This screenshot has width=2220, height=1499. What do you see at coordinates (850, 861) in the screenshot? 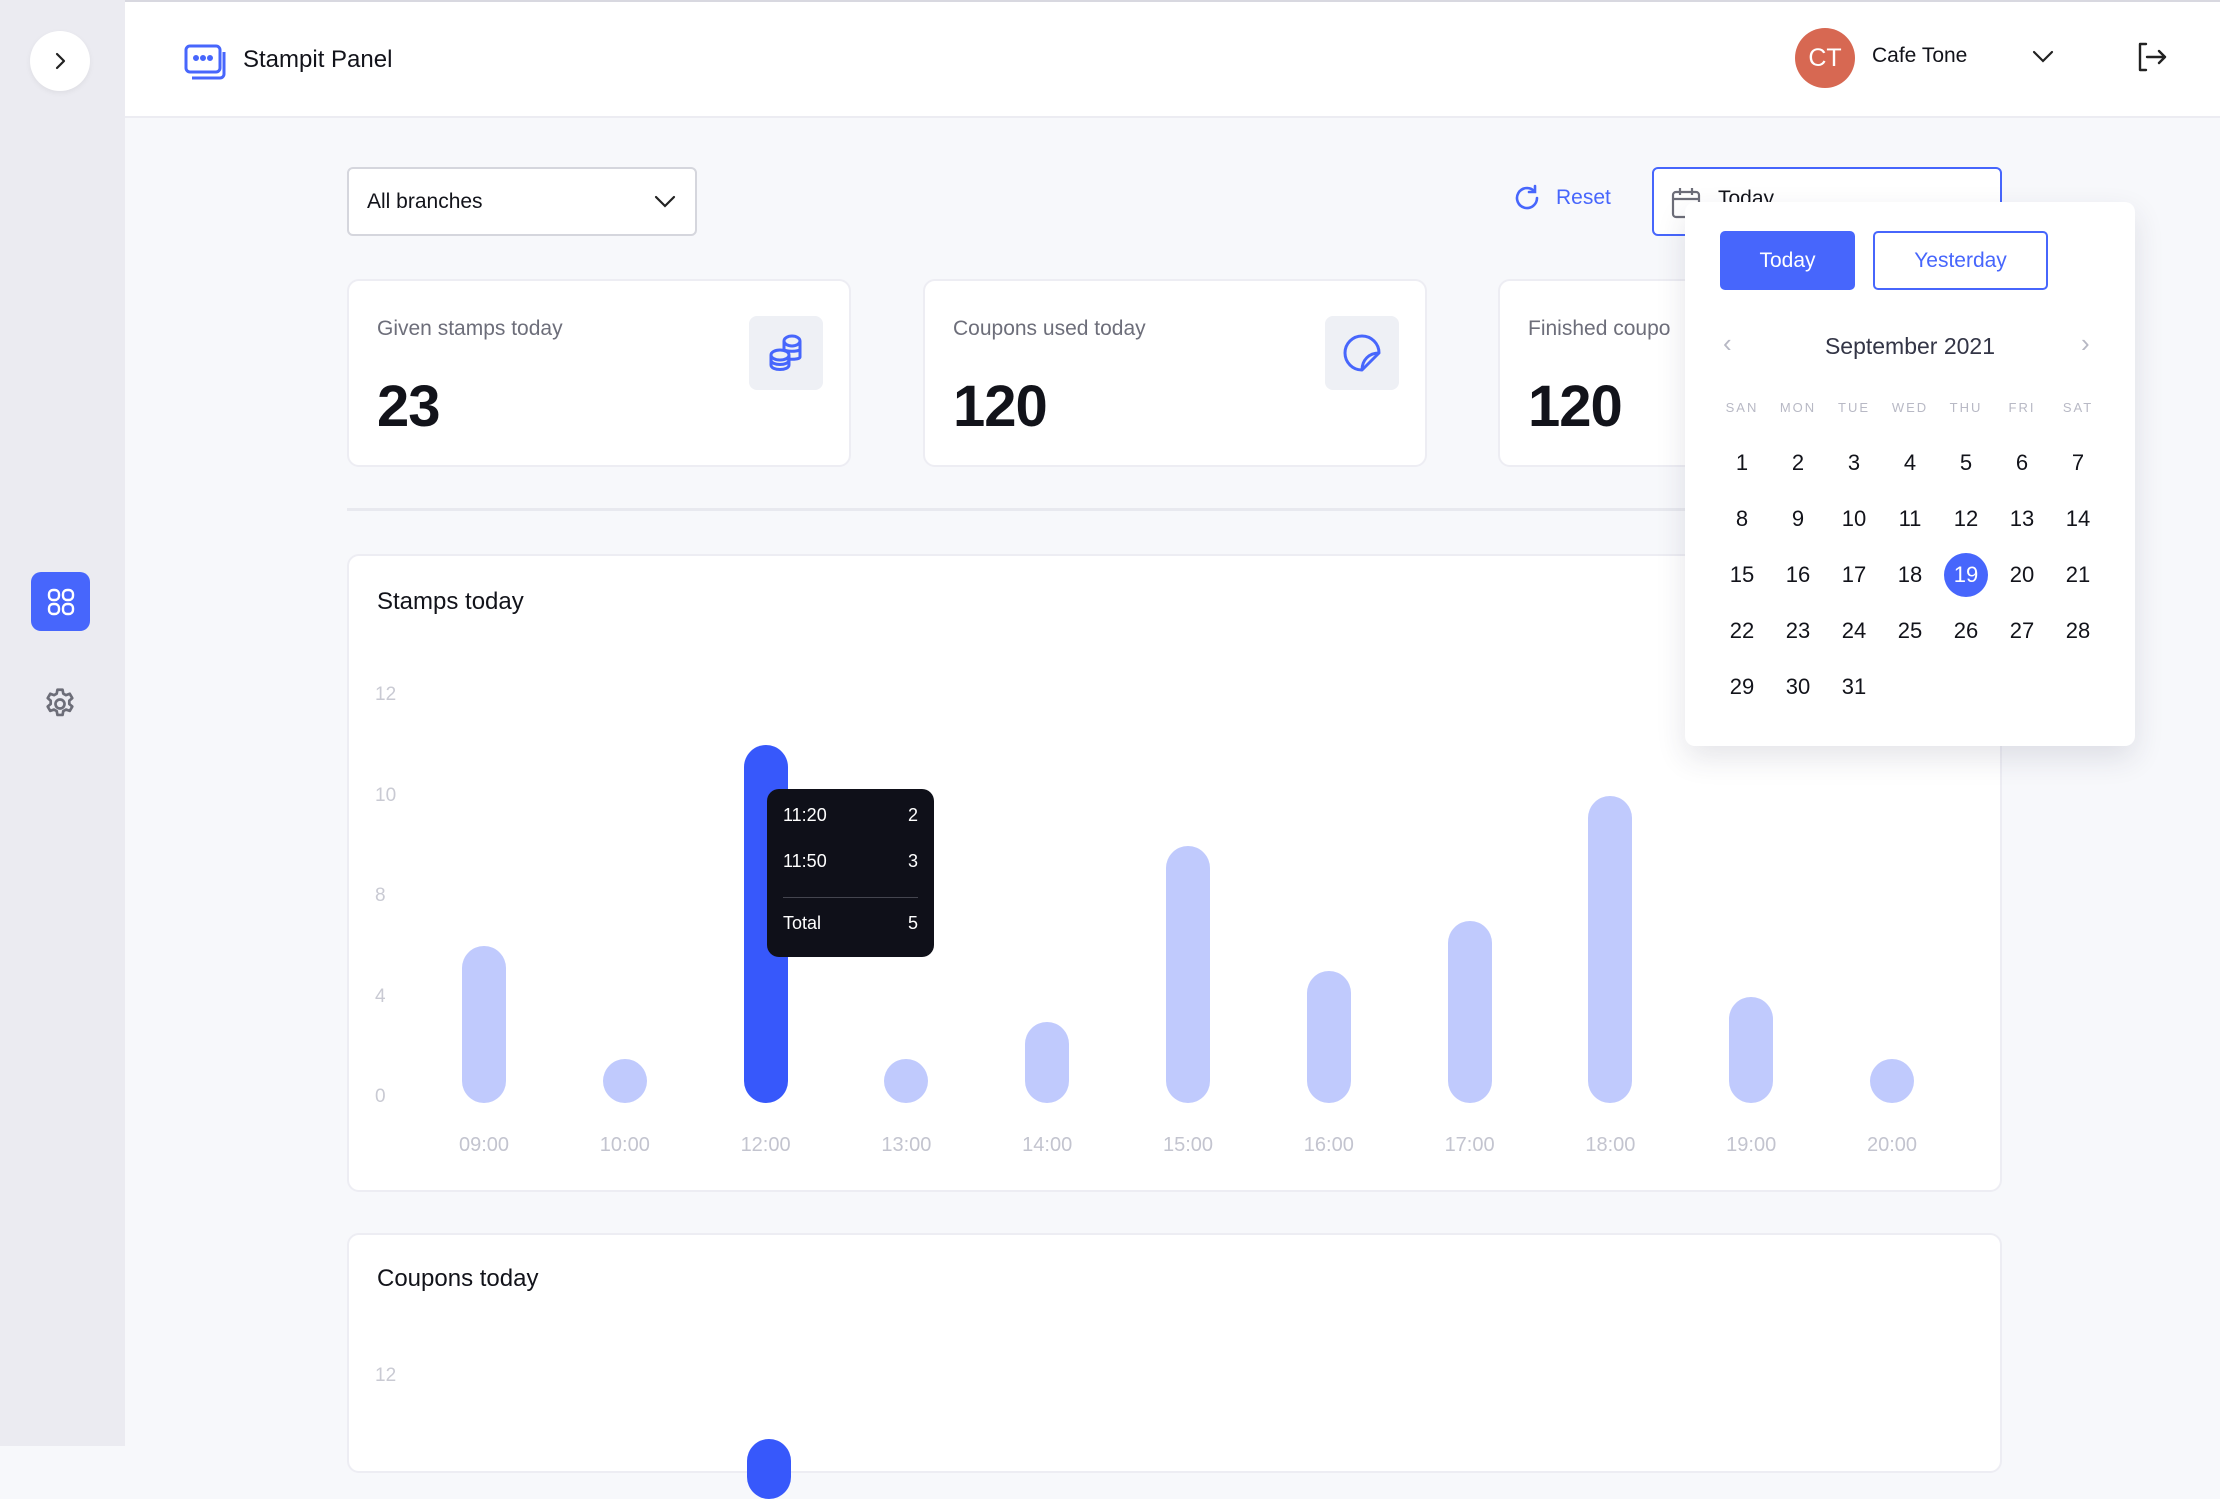
I see `tooltip-row: 11:50 3` at bounding box center [850, 861].